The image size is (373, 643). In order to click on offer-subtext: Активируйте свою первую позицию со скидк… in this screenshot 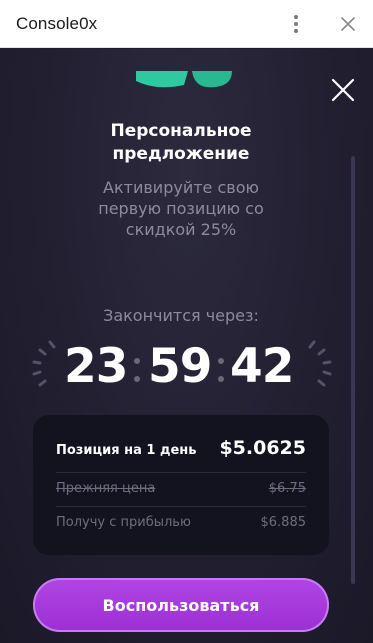, I will do `click(181, 208)`.